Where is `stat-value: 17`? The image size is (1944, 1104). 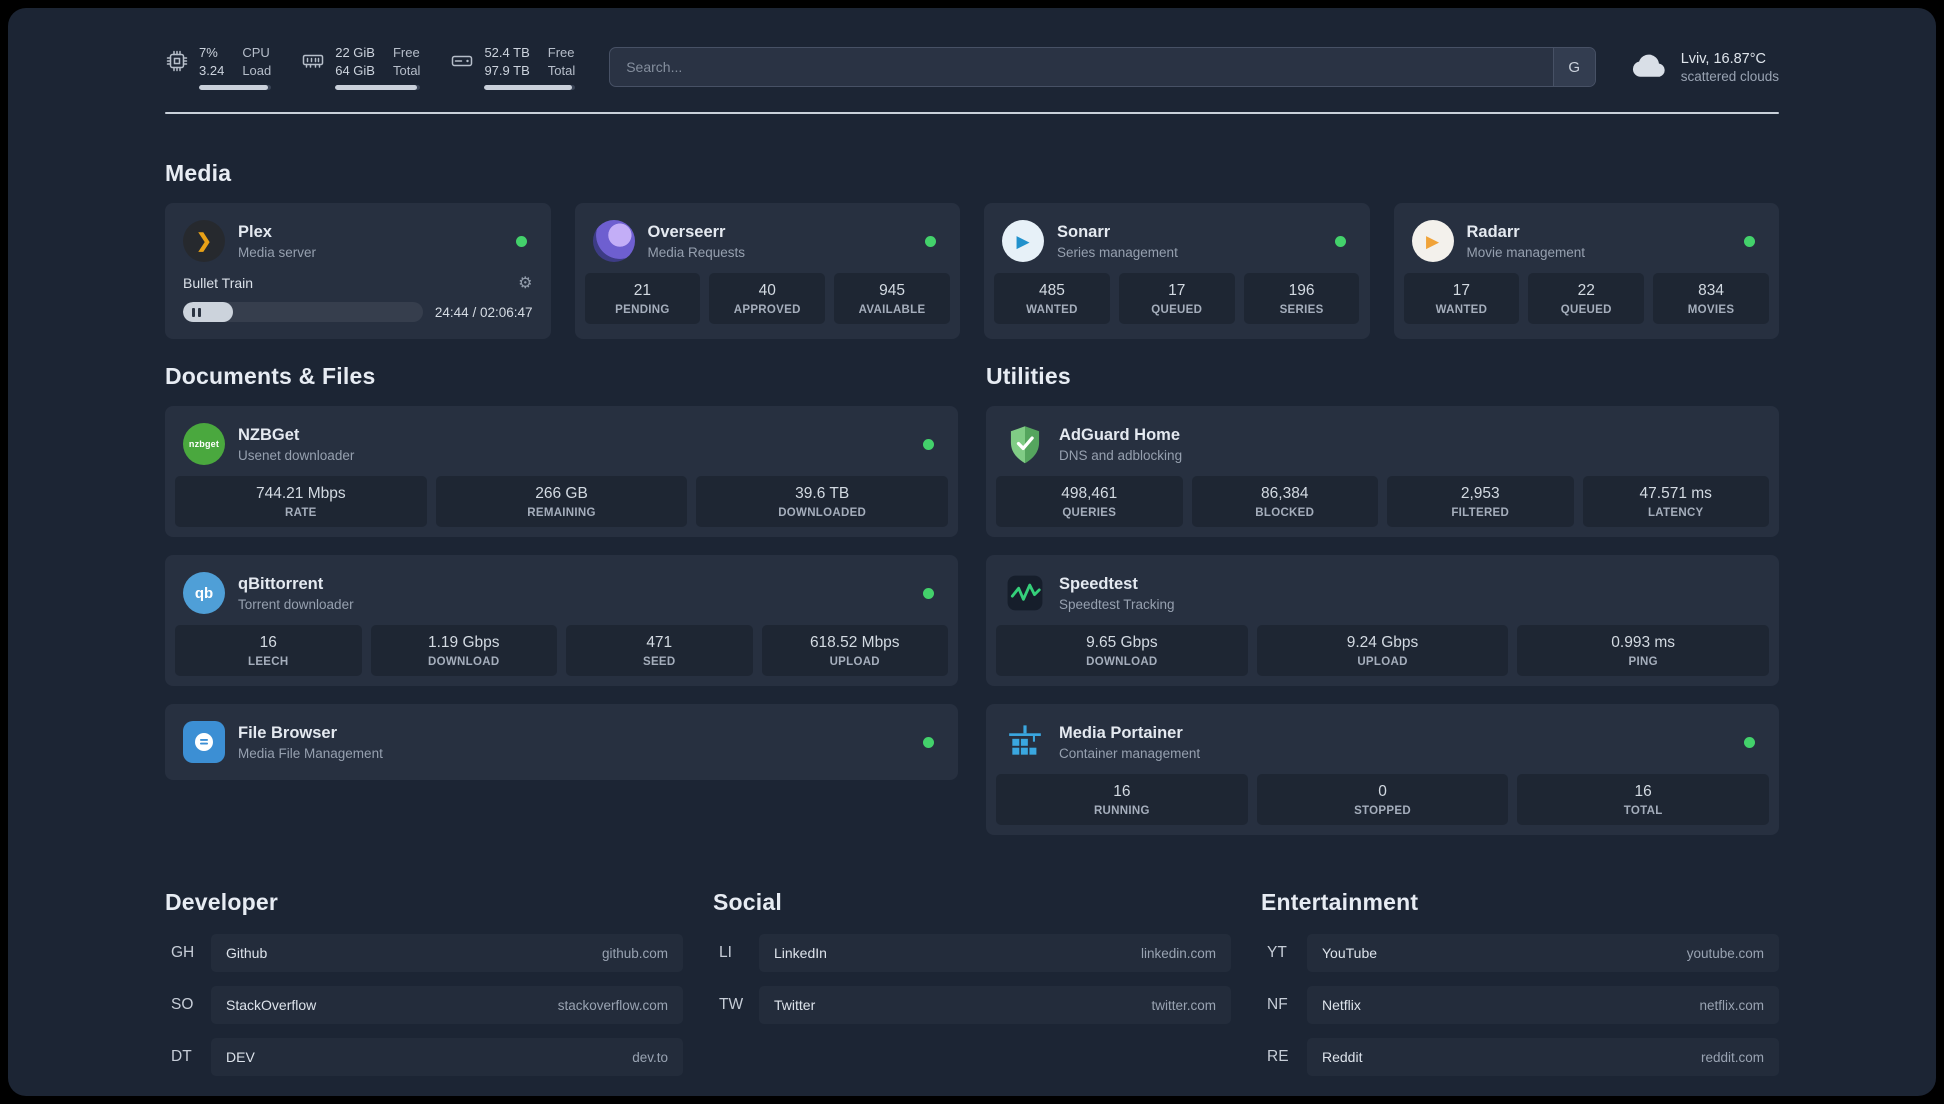 stat-value: 17 is located at coordinates (1177, 291).